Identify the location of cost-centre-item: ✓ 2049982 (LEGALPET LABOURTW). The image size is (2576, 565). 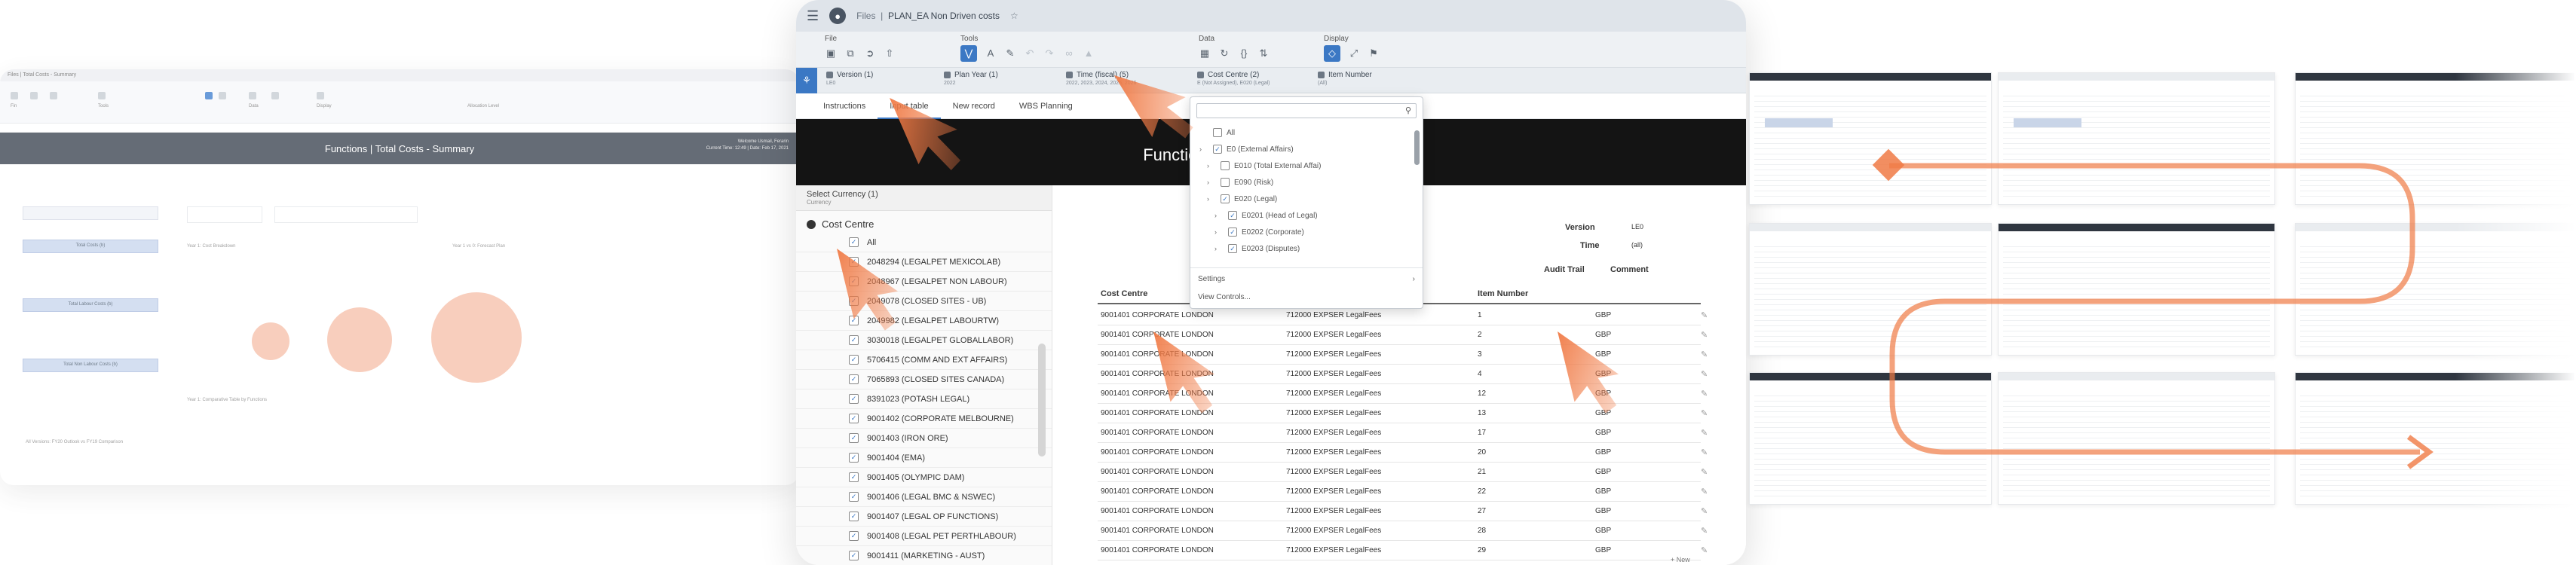
(924, 321).